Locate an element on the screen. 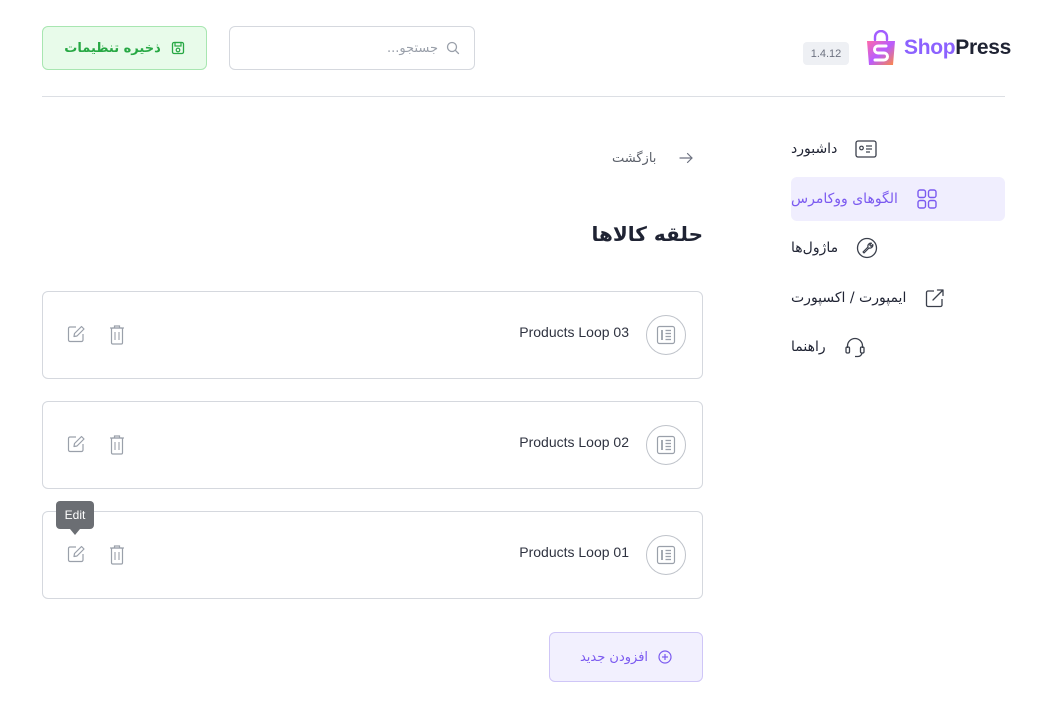  shoppress-logo: ShopPress is located at coordinates (937, 48).